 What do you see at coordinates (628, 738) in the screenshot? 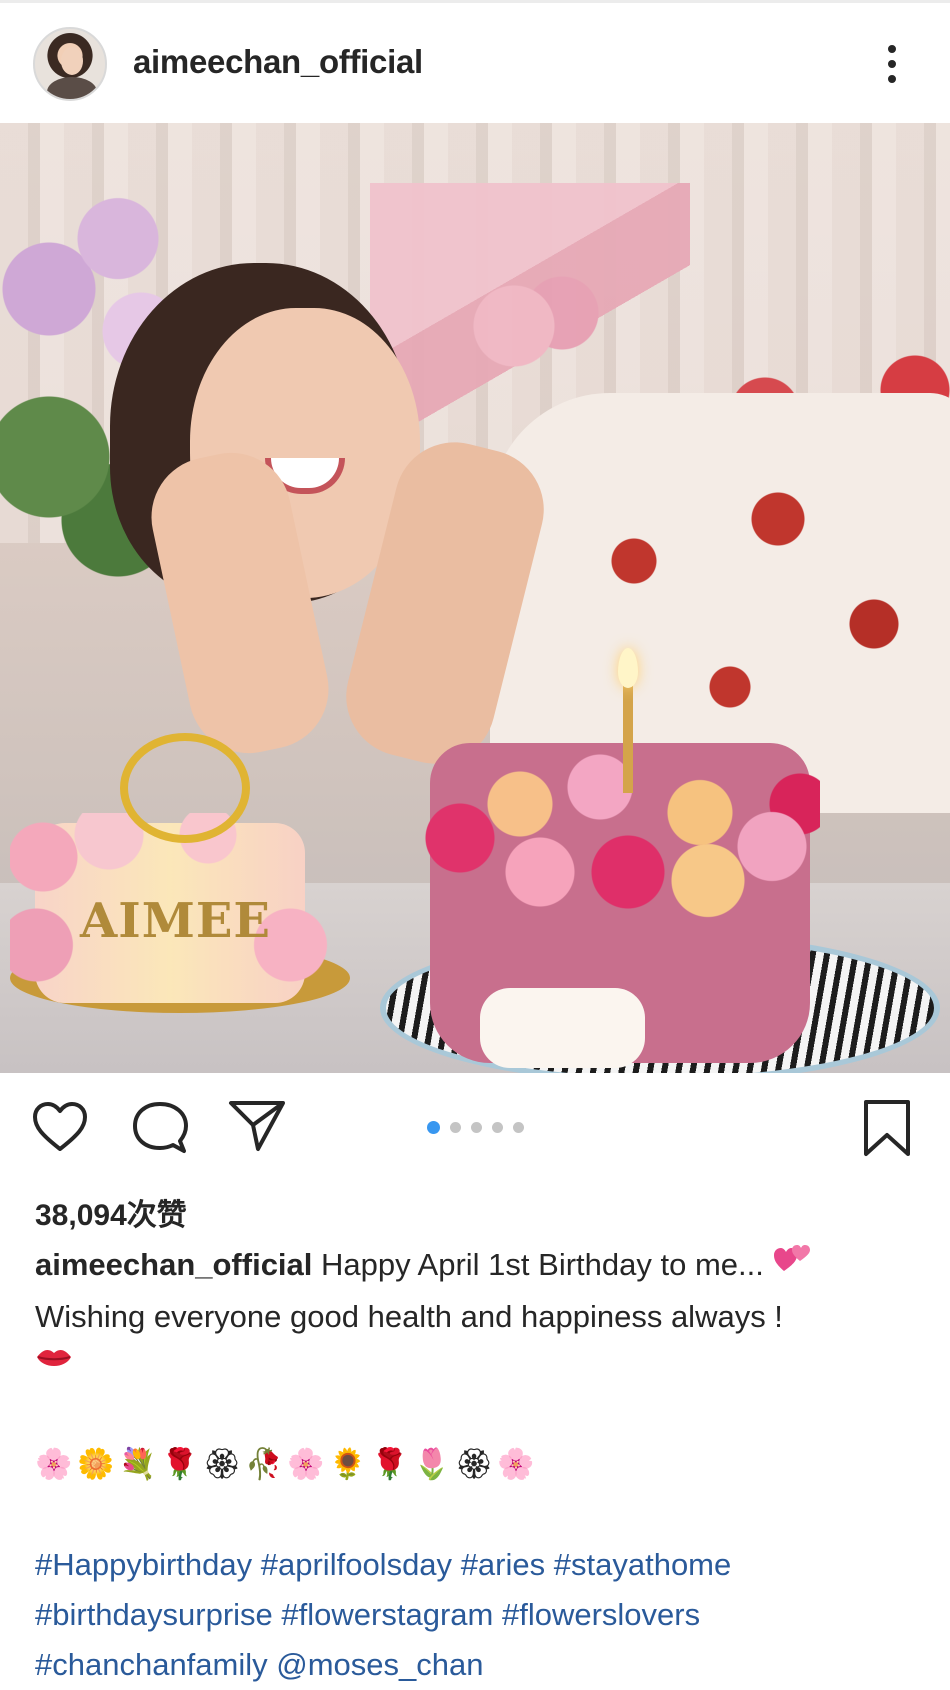
I see `candle` at bounding box center [628, 738].